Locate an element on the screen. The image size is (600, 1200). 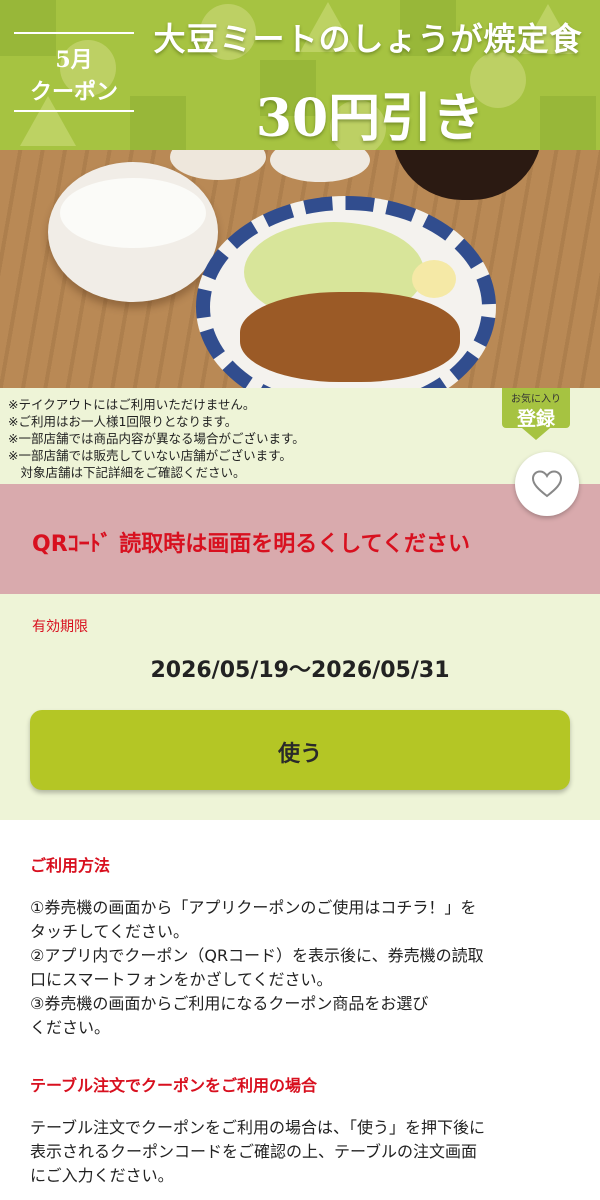
favorite-button is located at coordinates (547, 484).